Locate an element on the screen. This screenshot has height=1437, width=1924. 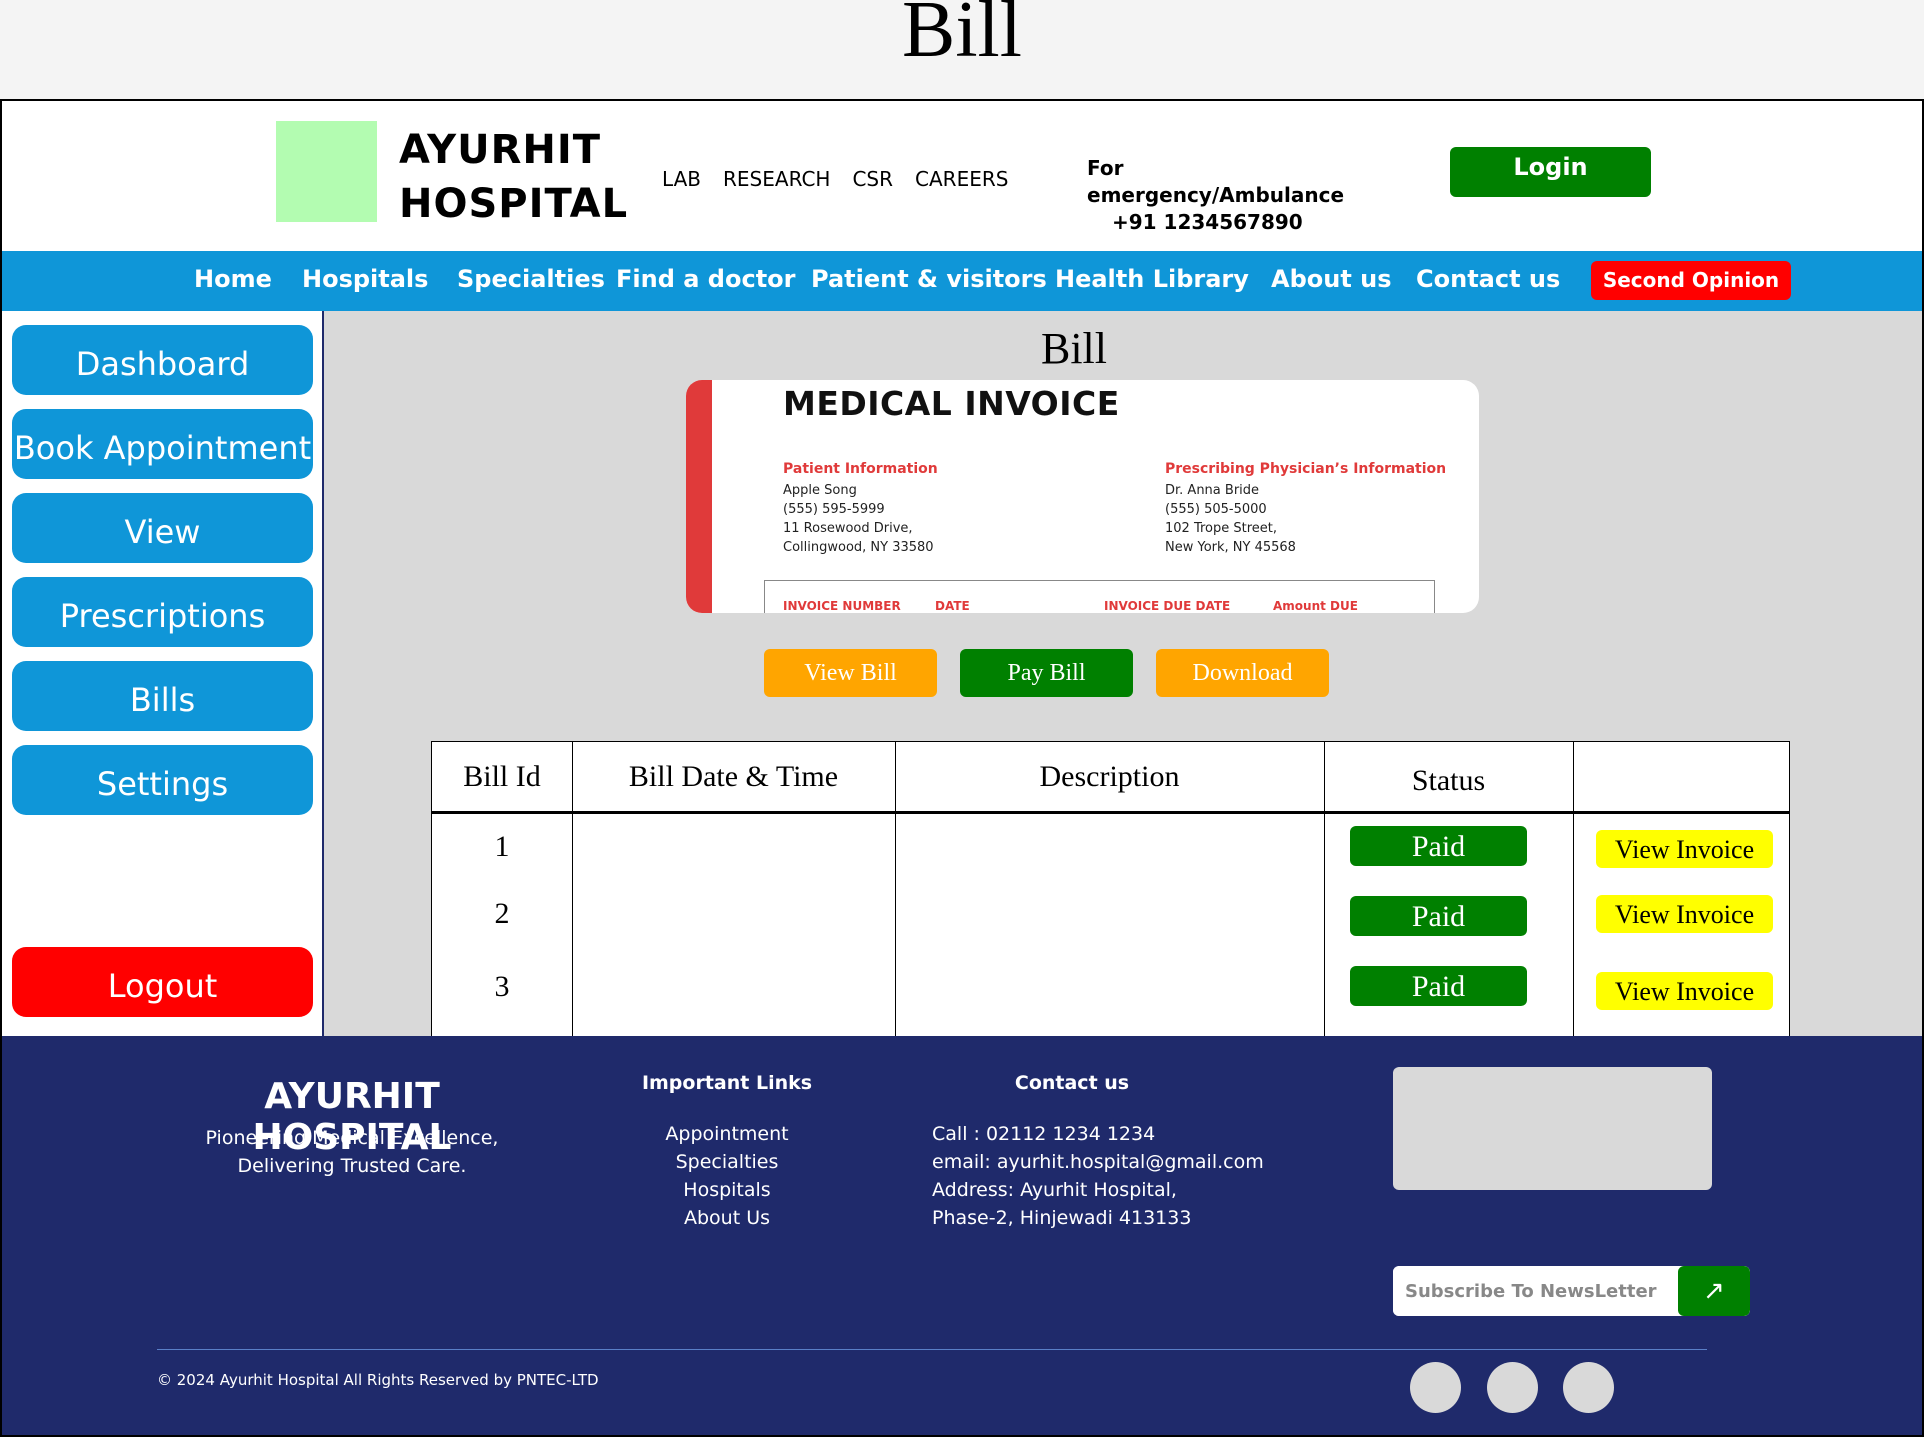
nav-hospitals: Hospitals is located at coordinates (365, 279).